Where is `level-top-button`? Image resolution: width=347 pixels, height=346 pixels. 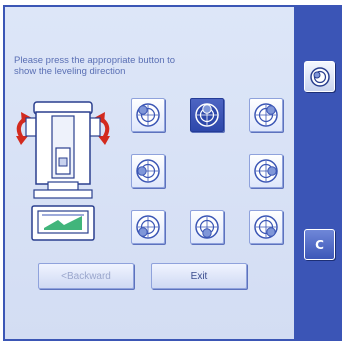 level-top-button is located at coordinates (207, 115).